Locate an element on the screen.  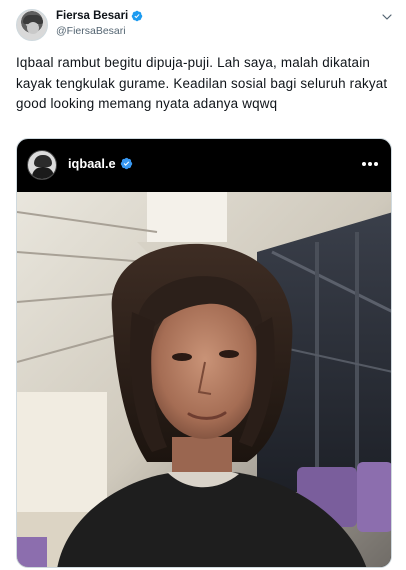
author-avatar is located at coordinates (32, 25).